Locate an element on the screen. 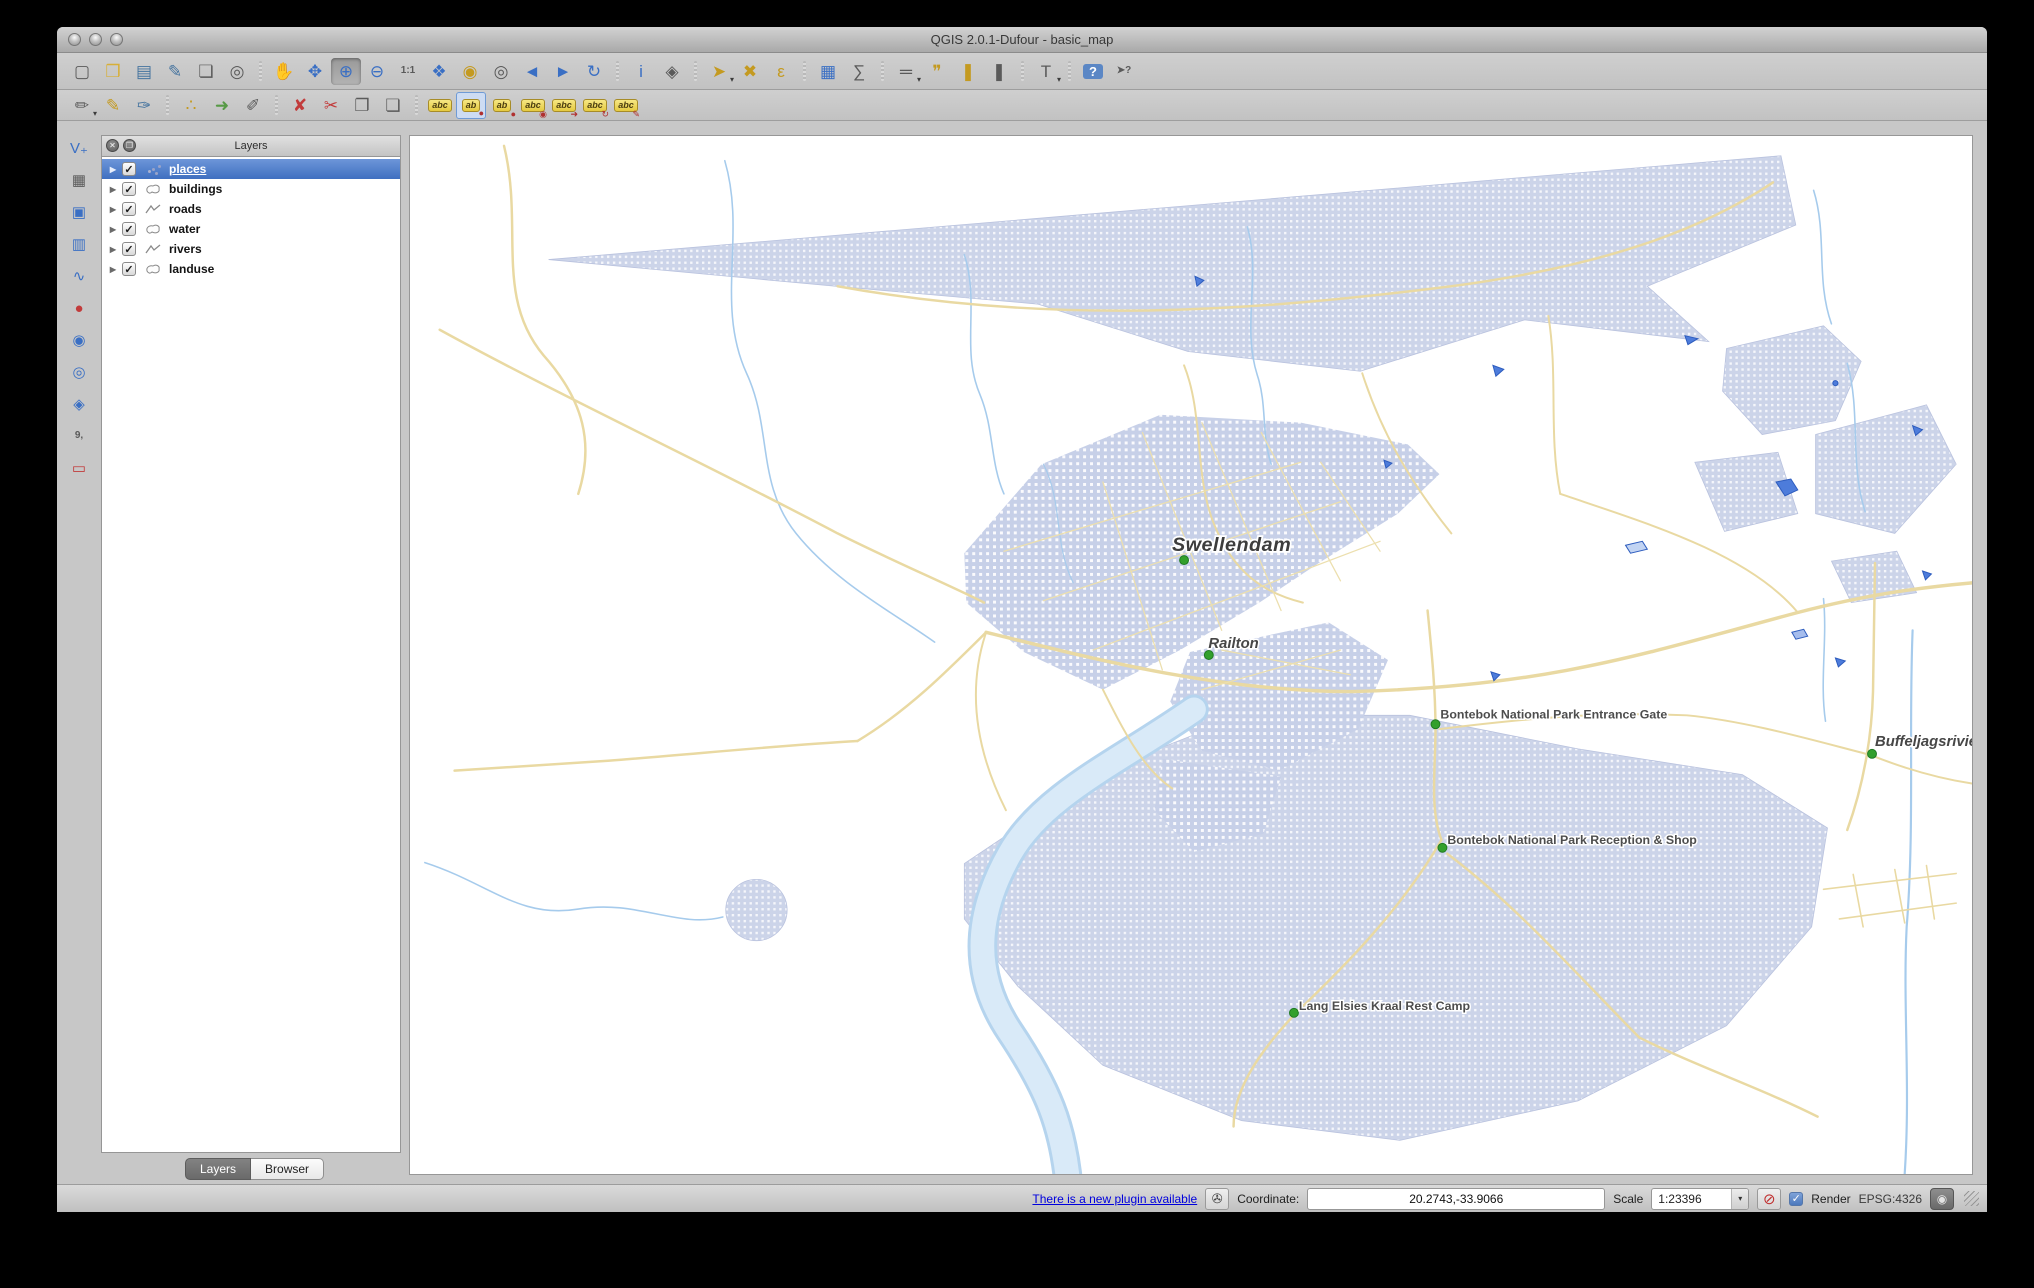 This screenshot has height=1288, width=2034. zoom-out-button: ⊖ is located at coordinates (377, 71).